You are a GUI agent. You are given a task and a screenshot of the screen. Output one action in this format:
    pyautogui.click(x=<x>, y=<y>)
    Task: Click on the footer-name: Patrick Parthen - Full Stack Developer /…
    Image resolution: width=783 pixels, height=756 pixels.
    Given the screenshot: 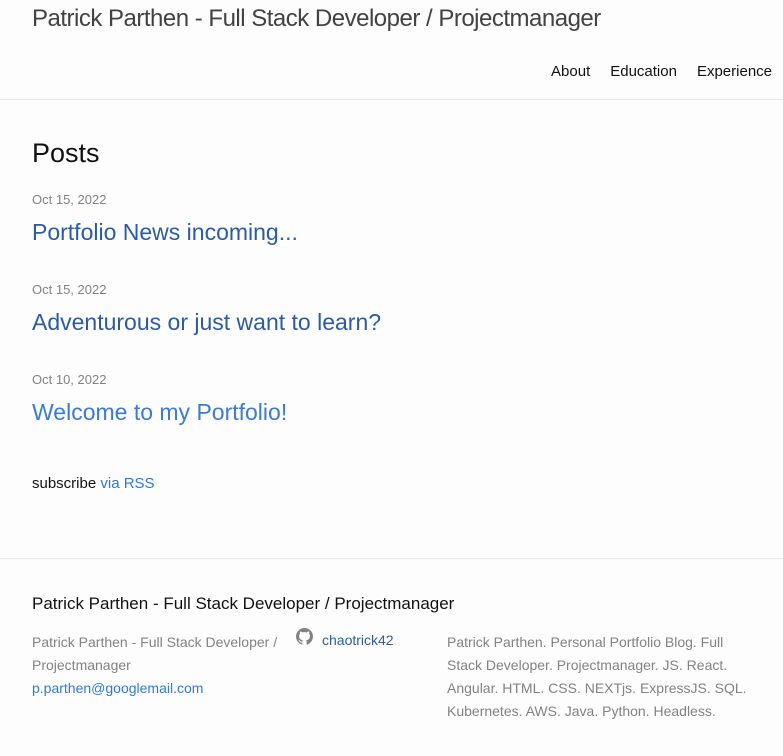 What is the action you would take?
    pyautogui.click(x=155, y=653)
    